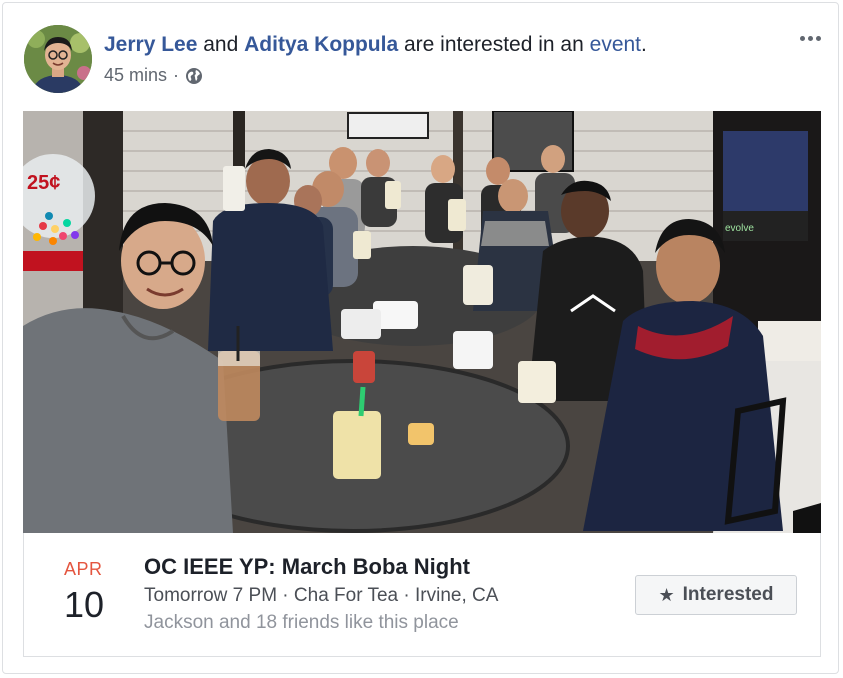 This screenshot has height=678, width=843. What do you see at coordinates (150, 44) in the screenshot?
I see `actor-link-1: Jerry Lee` at bounding box center [150, 44].